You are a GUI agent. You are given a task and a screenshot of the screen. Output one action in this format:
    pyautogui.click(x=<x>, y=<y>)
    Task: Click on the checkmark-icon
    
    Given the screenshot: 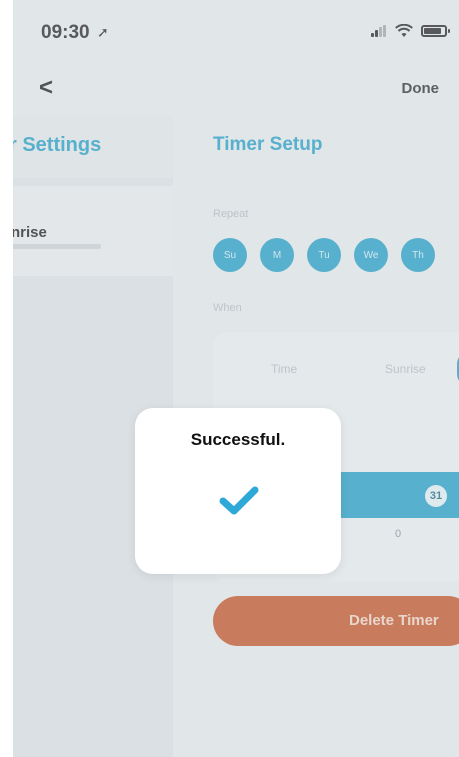 What is the action you would take?
    pyautogui.click(x=239, y=500)
    